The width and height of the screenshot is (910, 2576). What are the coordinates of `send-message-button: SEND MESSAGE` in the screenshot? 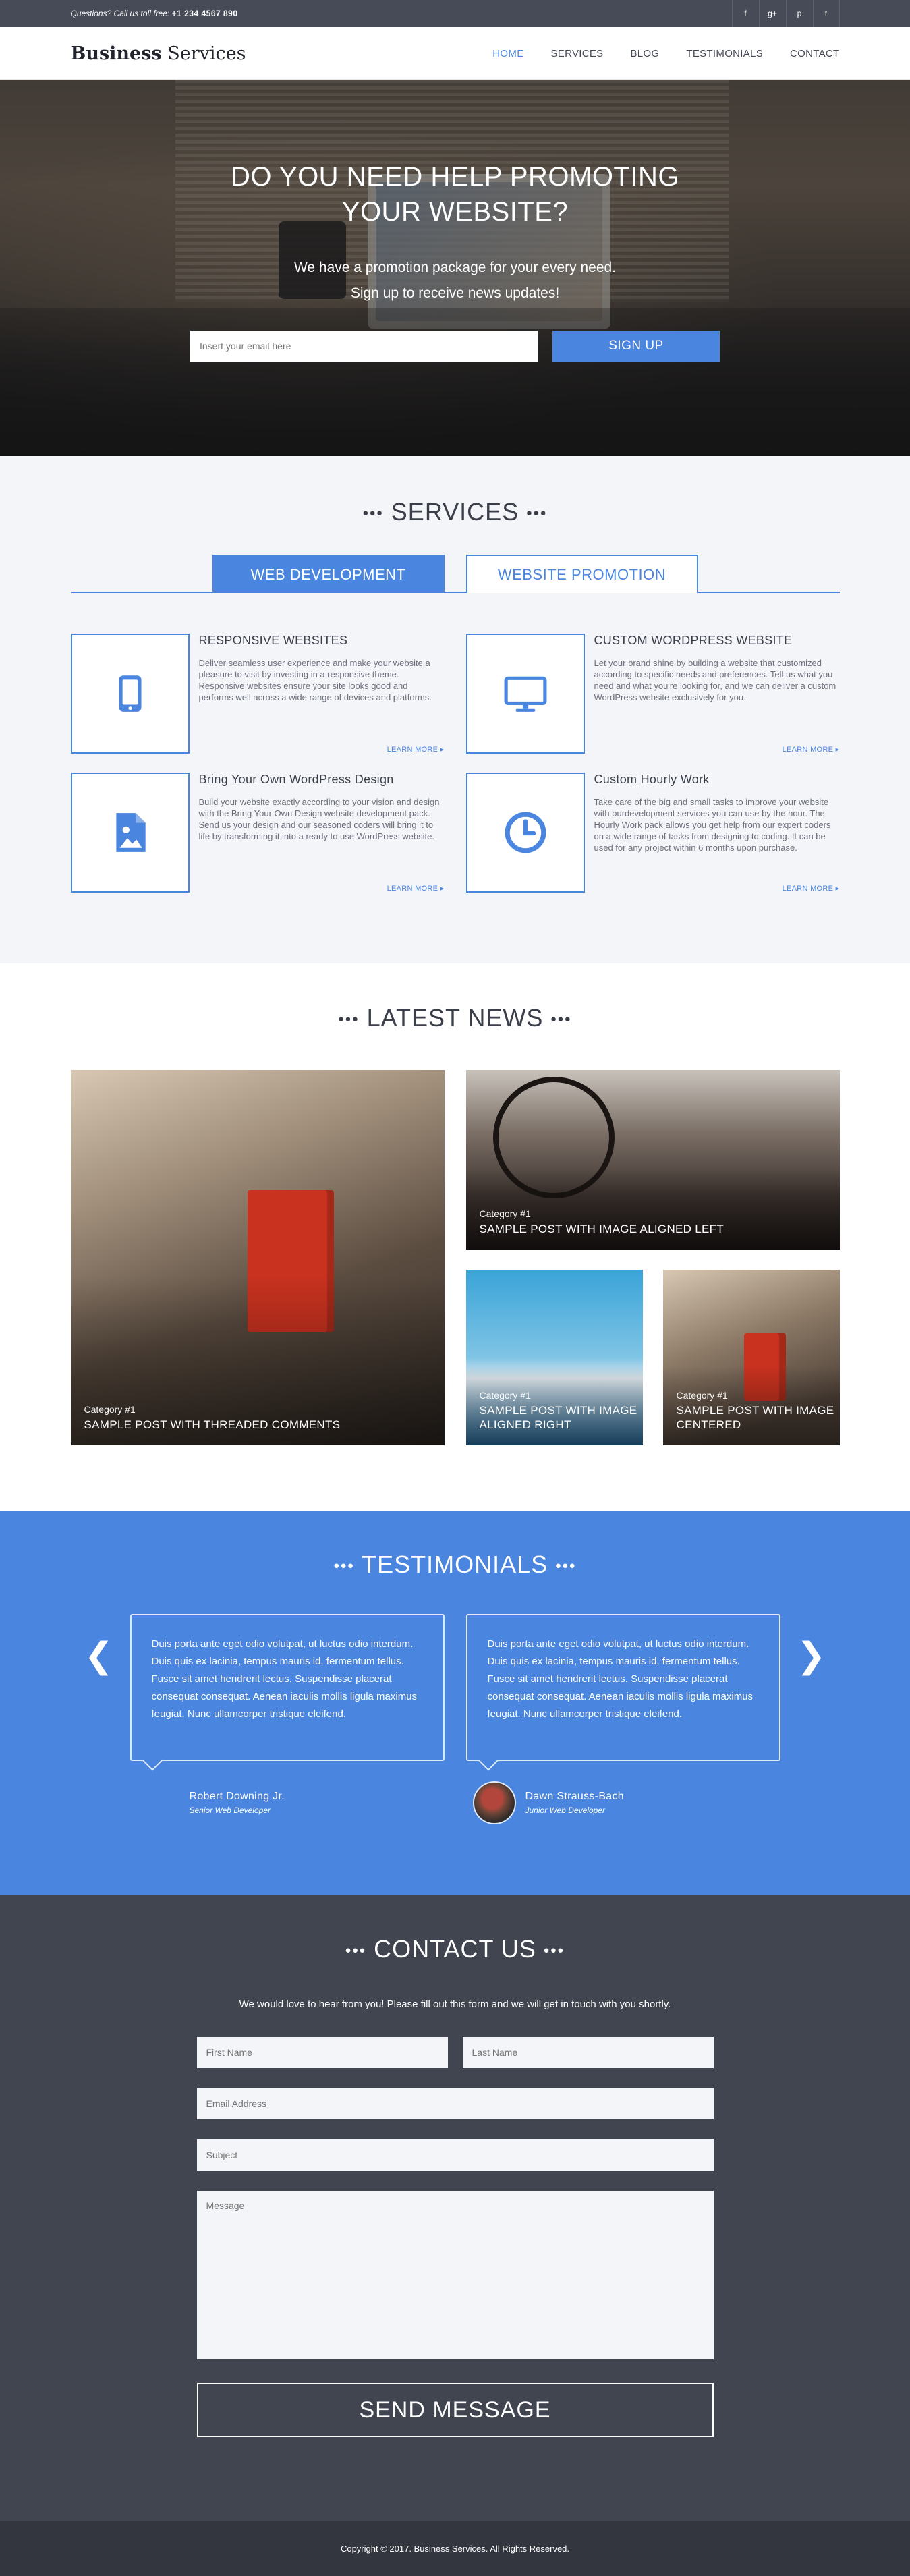 It's located at (455, 2410).